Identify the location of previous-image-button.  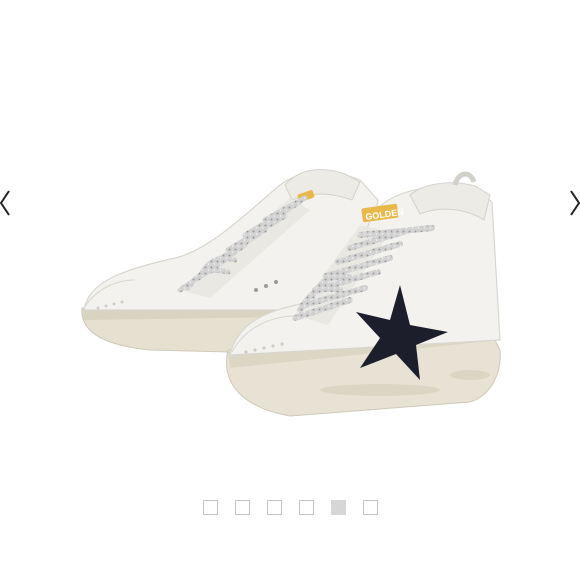
(7, 203).